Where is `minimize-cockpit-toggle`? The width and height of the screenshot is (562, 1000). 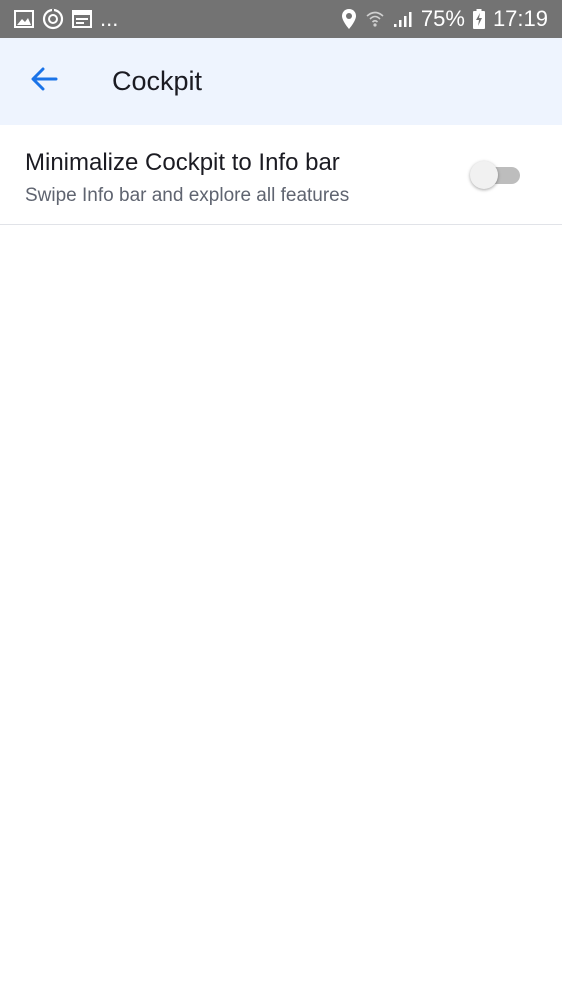
minimize-cockpit-toggle is located at coordinates (496, 175).